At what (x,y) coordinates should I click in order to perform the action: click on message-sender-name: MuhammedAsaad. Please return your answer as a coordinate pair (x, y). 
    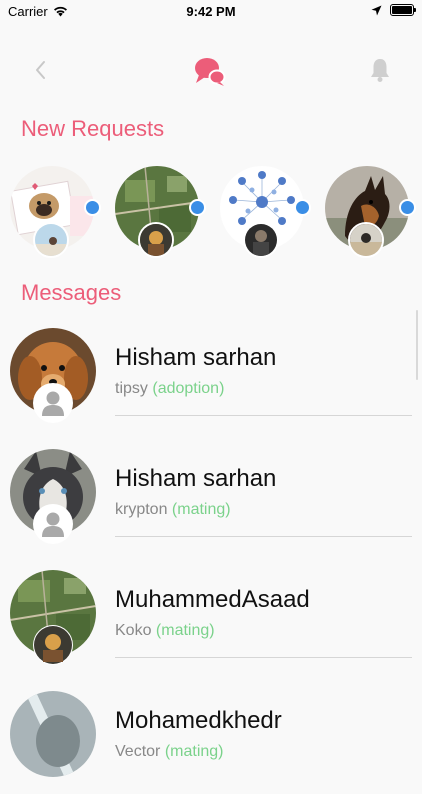
    Looking at the image, I should click on (212, 599).